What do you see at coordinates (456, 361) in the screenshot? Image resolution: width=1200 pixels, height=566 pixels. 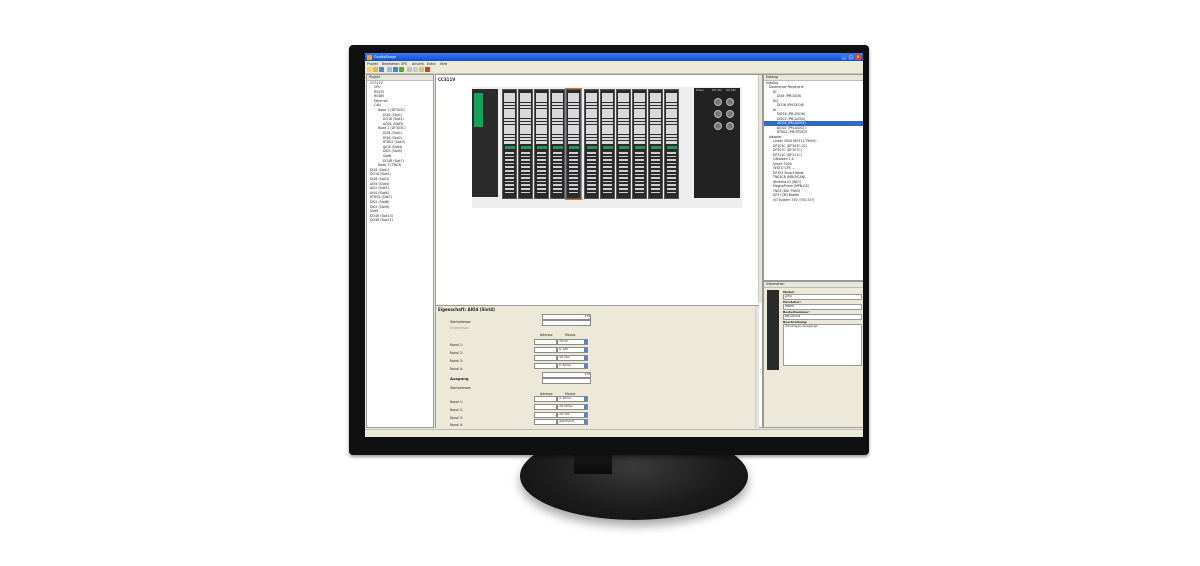 I see `channel-label: Kanal 3:` at bounding box center [456, 361].